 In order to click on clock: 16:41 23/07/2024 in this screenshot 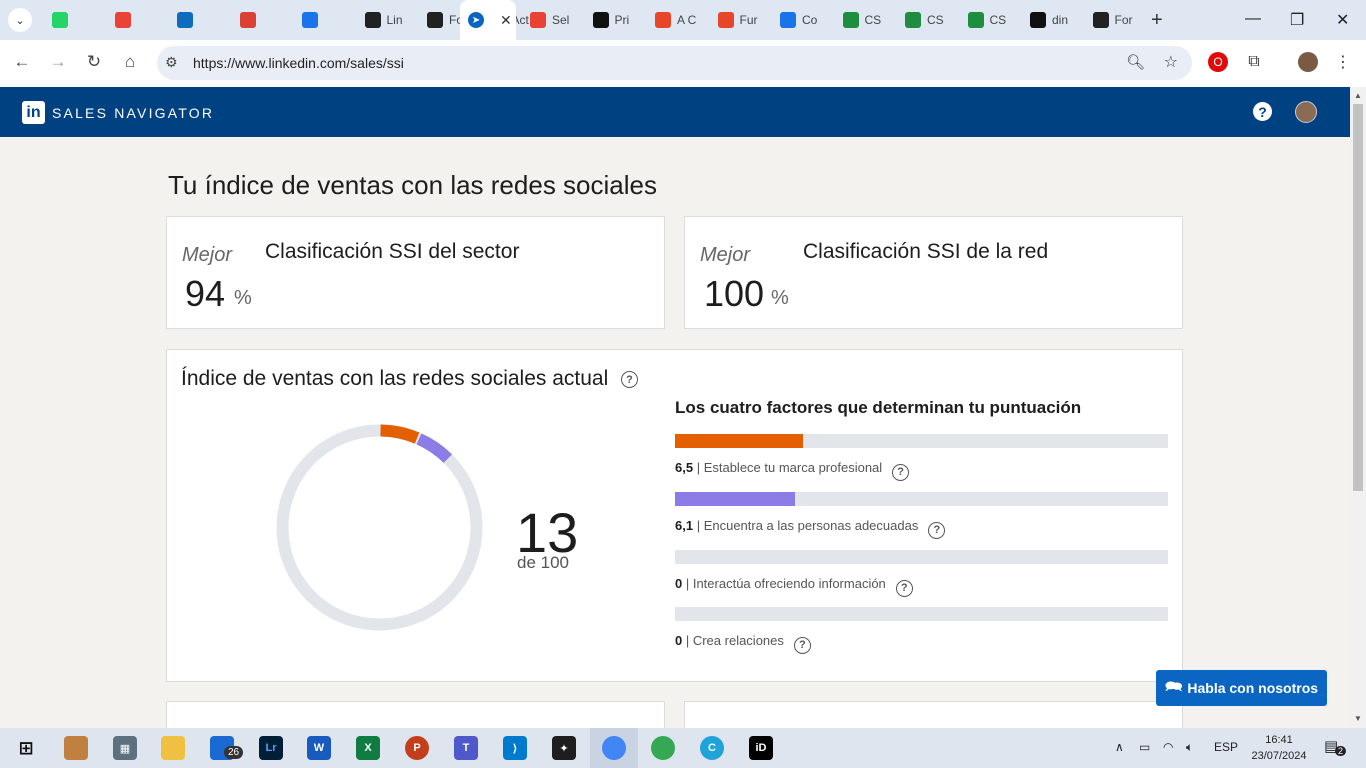, I will do `click(1279, 748)`.